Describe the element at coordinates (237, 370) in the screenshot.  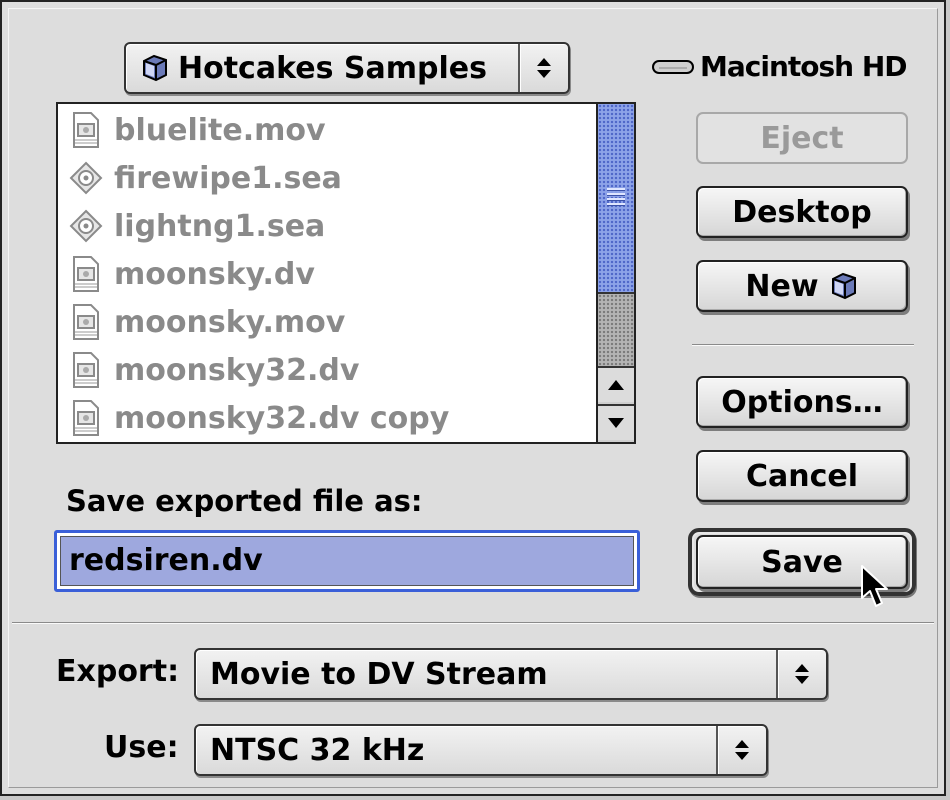
I see `file-name: moonsky32.dv` at that location.